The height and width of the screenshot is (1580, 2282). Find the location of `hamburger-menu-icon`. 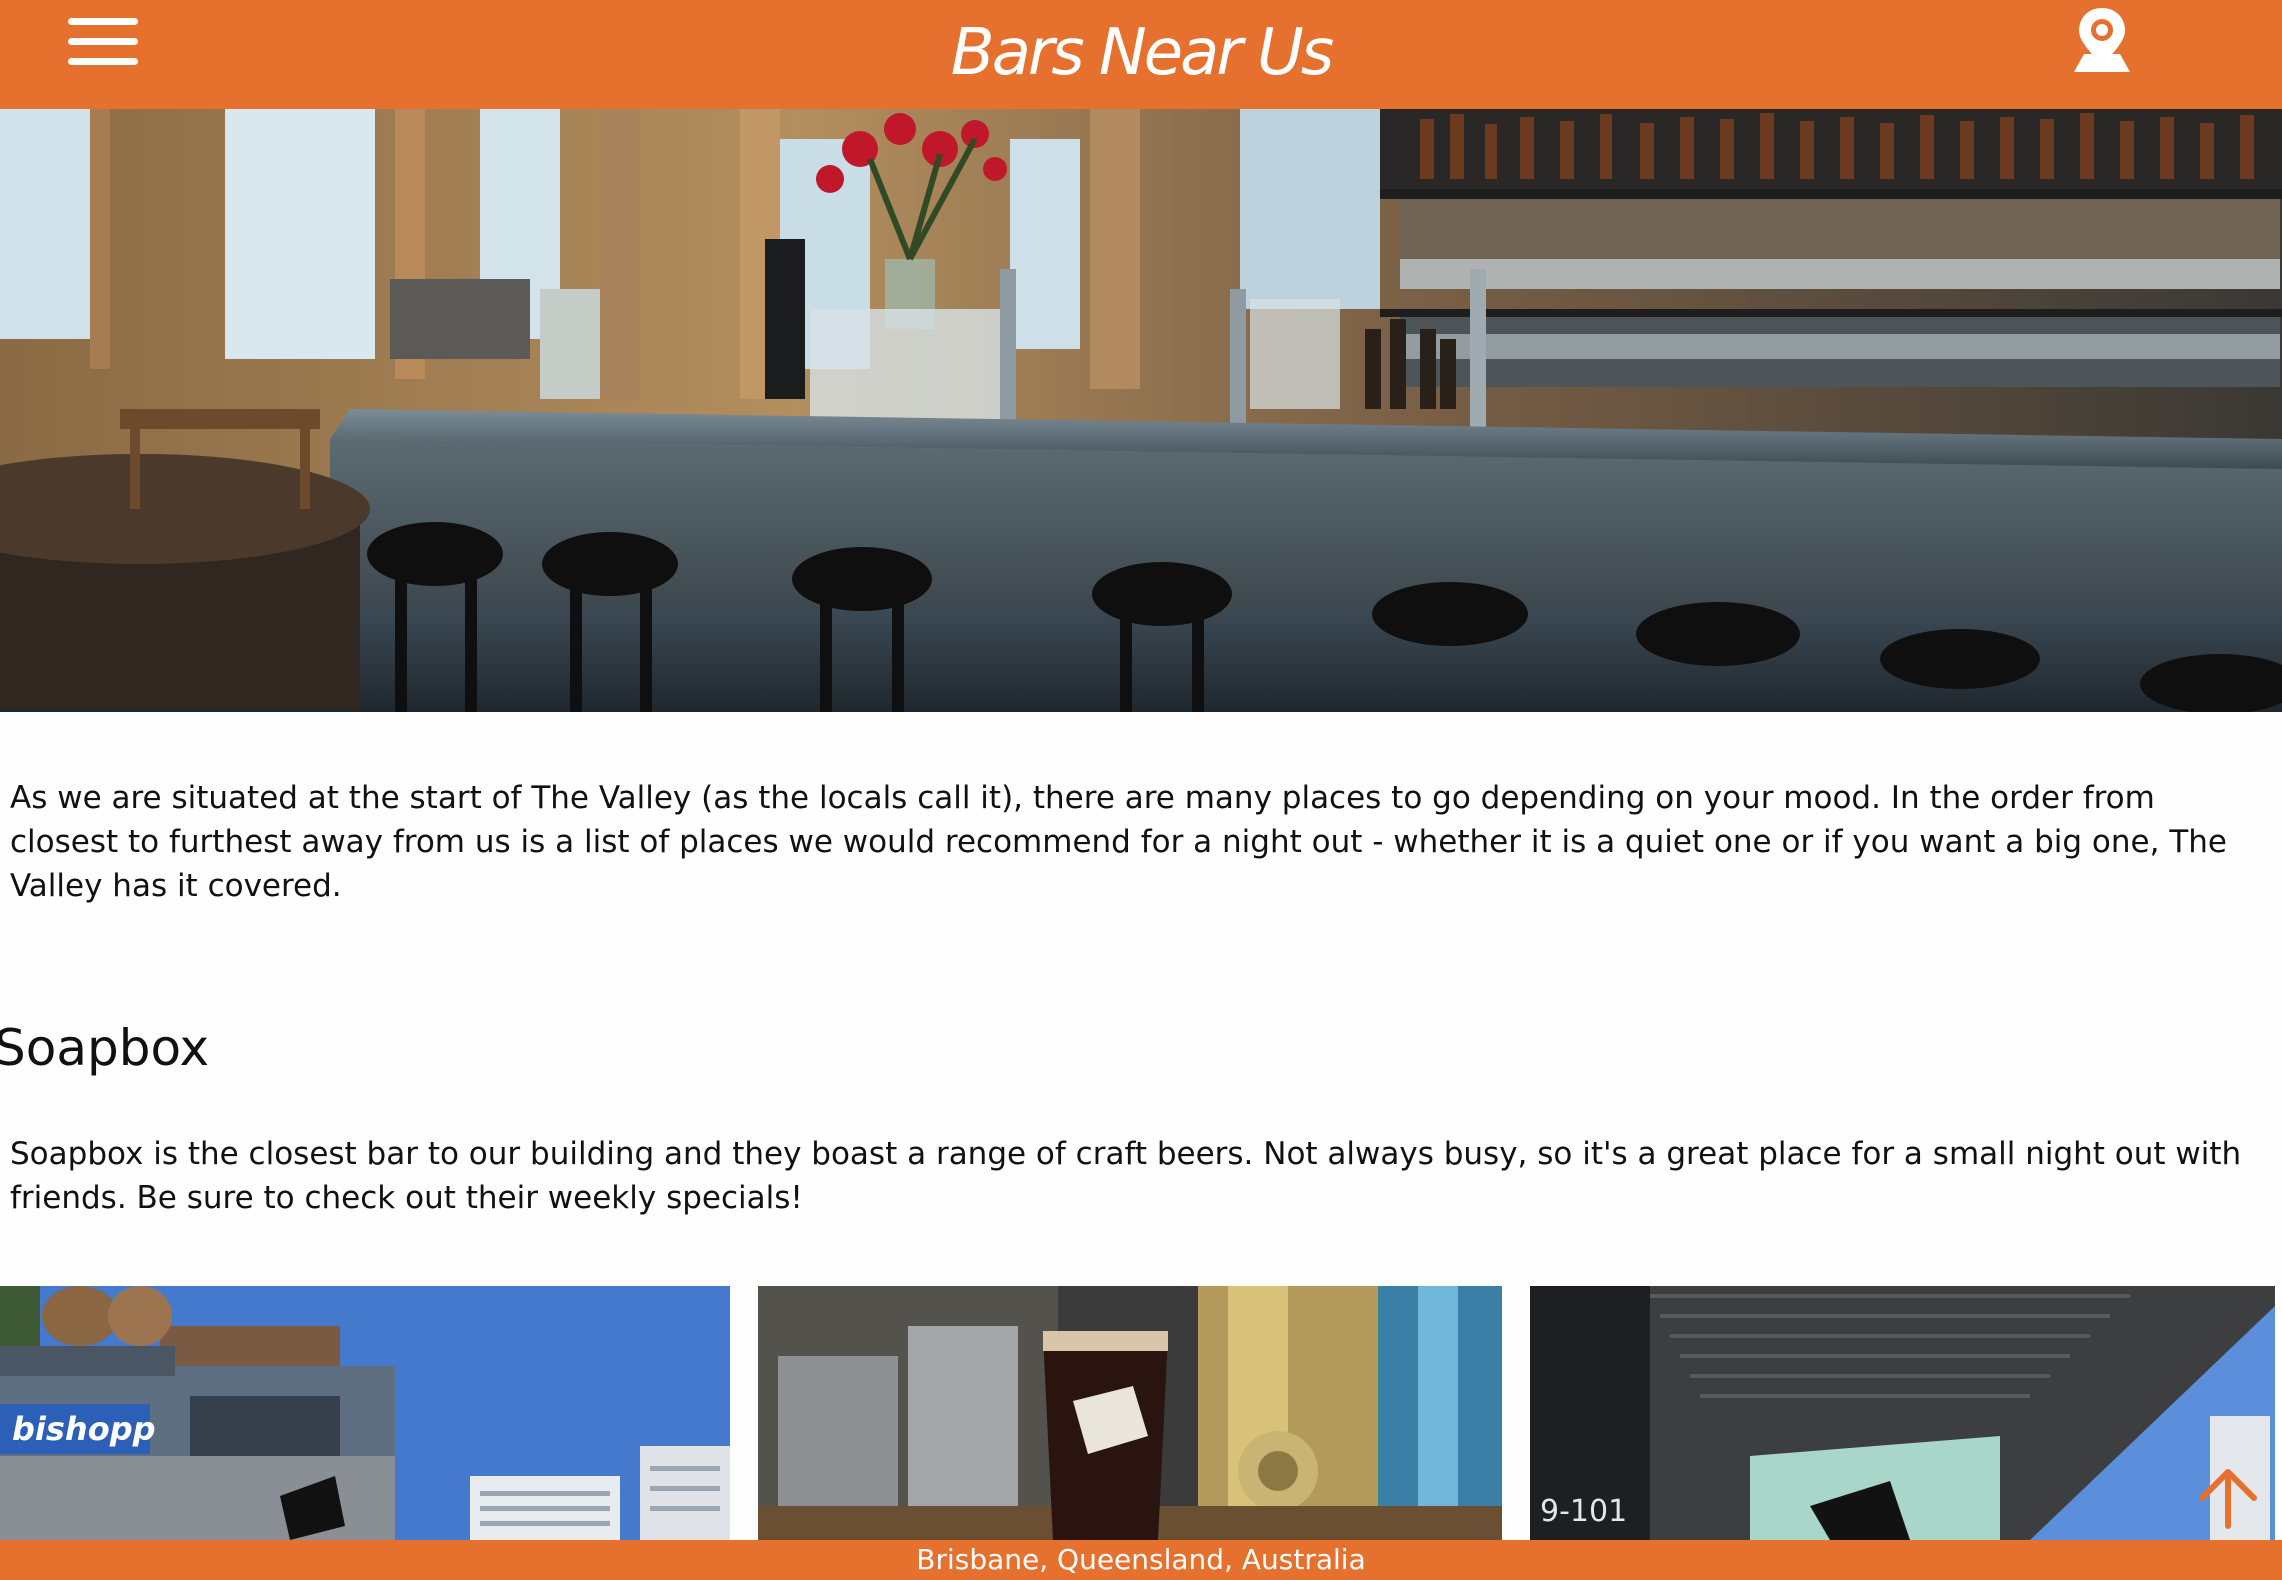

hamburger-menu-icon is located at coordinates (103, 42).